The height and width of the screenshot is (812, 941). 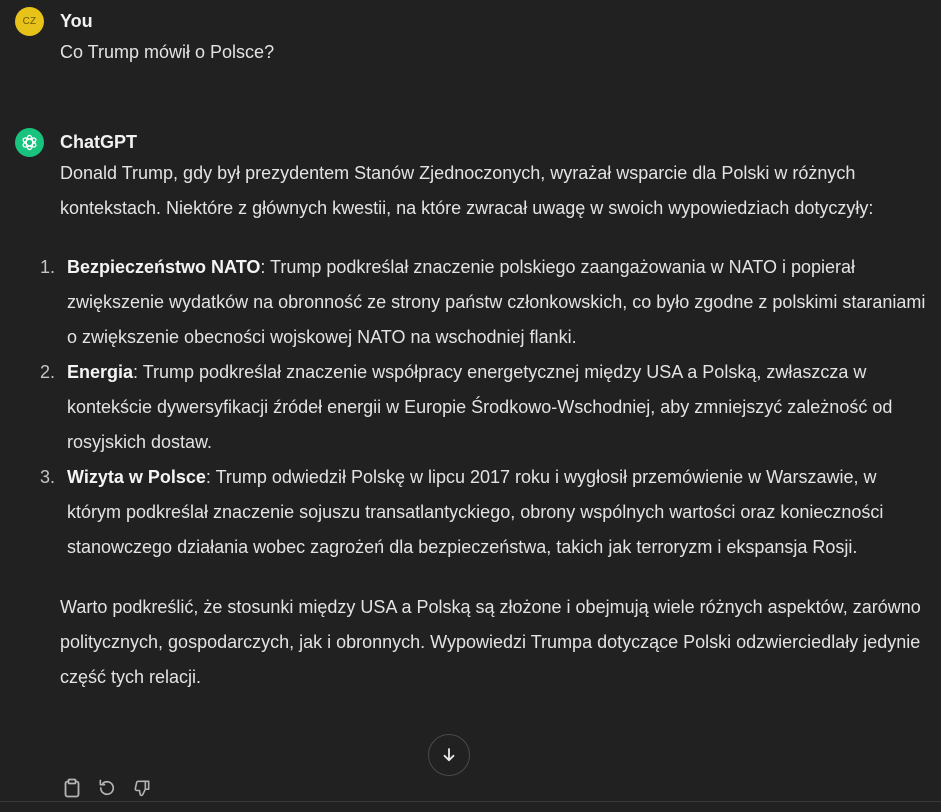 I want to click on user-avatar-initials: CZ, so click(x=29, y=21).